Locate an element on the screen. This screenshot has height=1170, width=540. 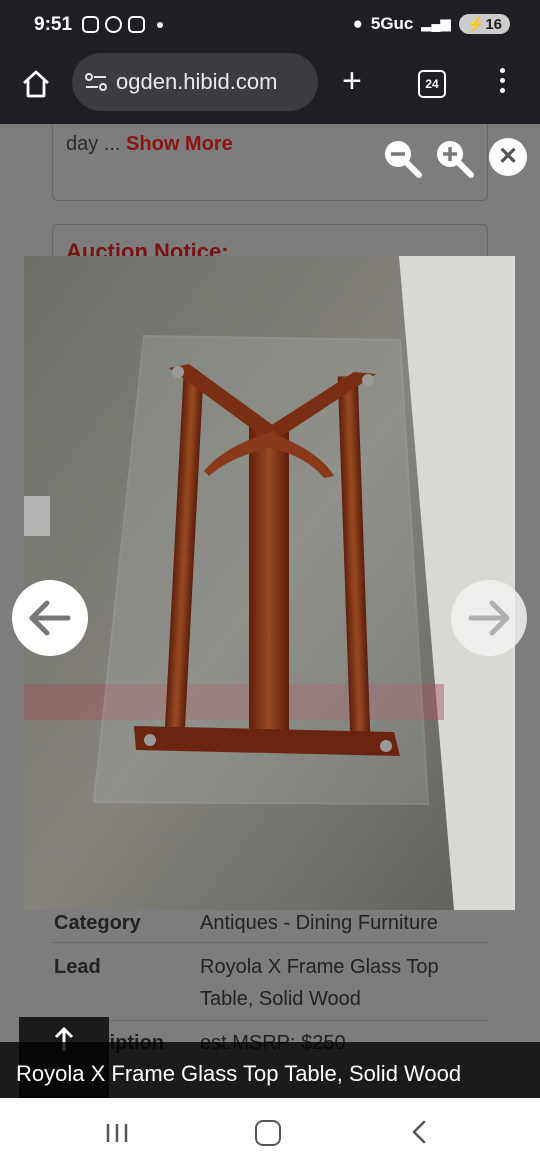
next-image-button is located at coordinates (489, 618).